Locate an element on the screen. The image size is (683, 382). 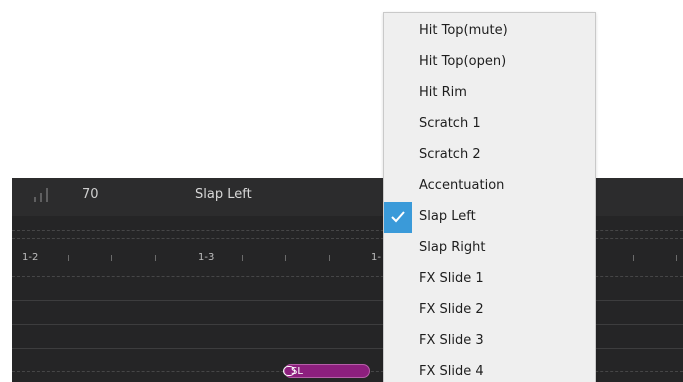
ruler-label: 1- is located at coordinates (376, 257).